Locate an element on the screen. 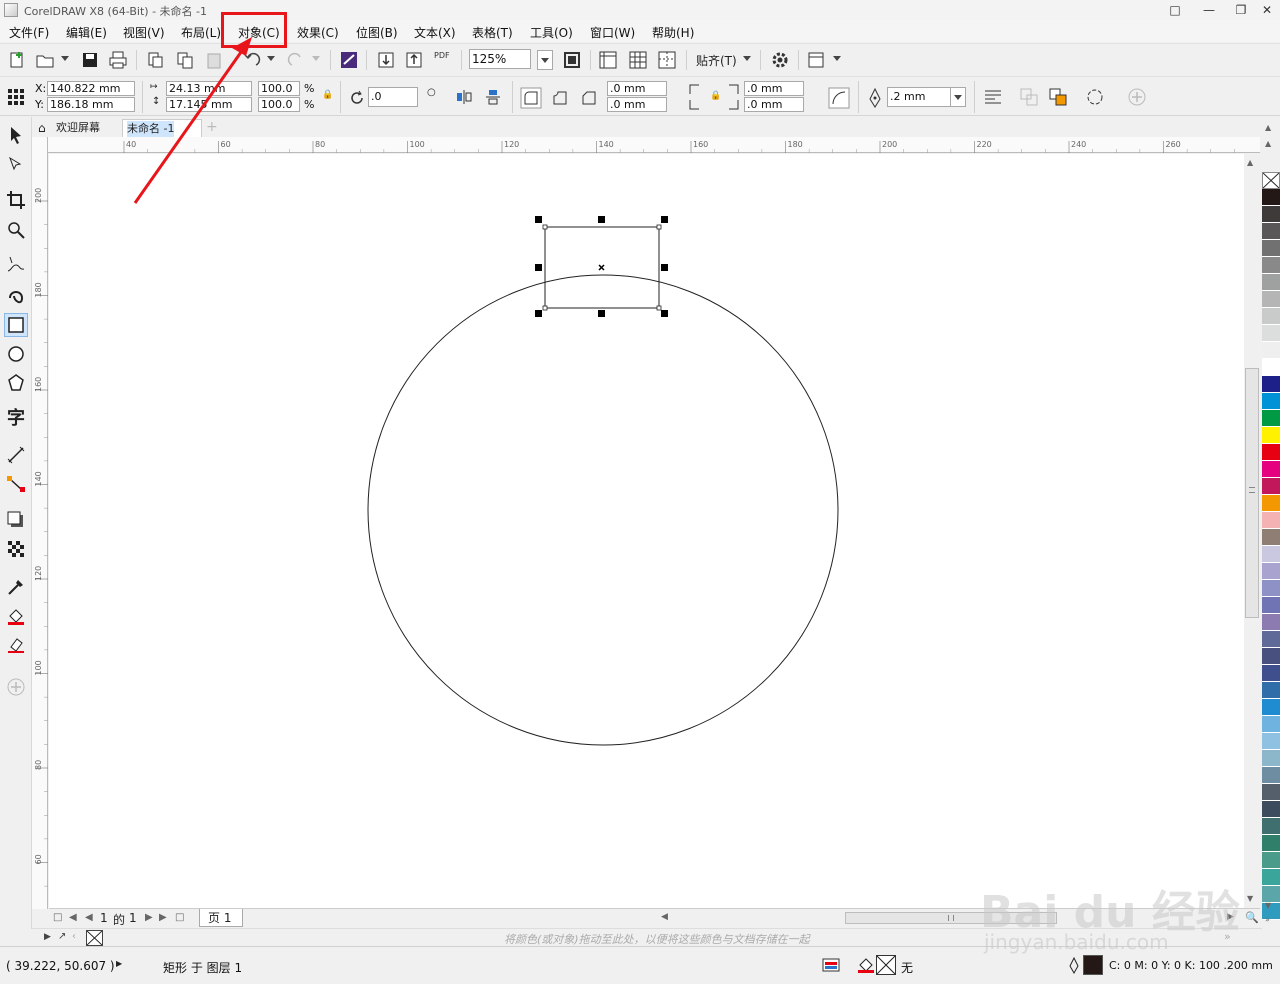 This screenshot has height=984, width=1280. palette-down-icon: ▼ is located at coordinates (1268, 905).